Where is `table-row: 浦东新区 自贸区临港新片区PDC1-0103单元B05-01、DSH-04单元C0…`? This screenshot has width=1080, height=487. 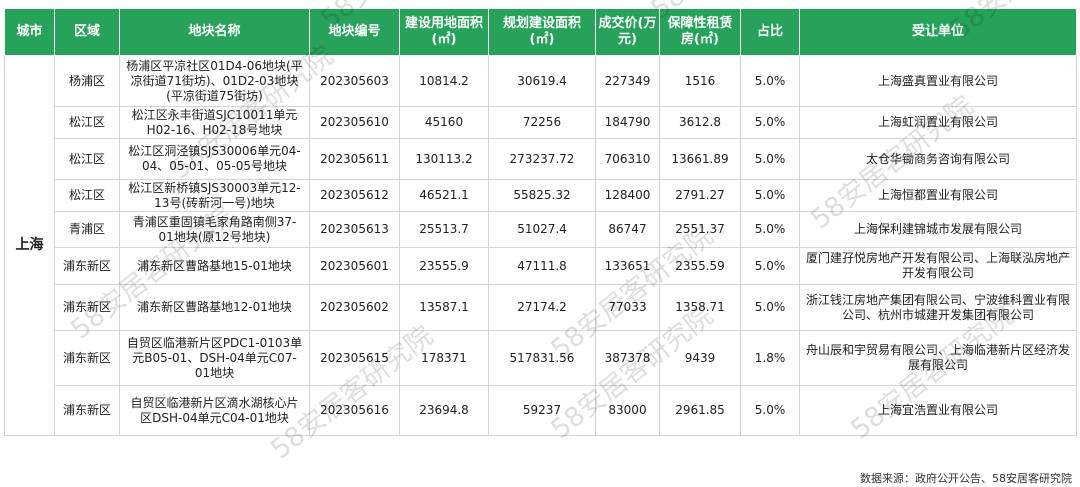
table-row: 浦东新区 自贸区临港新片区PDC1-0103单元B05-01、DSH-04单元C0… is located at coordinates (541, 358).